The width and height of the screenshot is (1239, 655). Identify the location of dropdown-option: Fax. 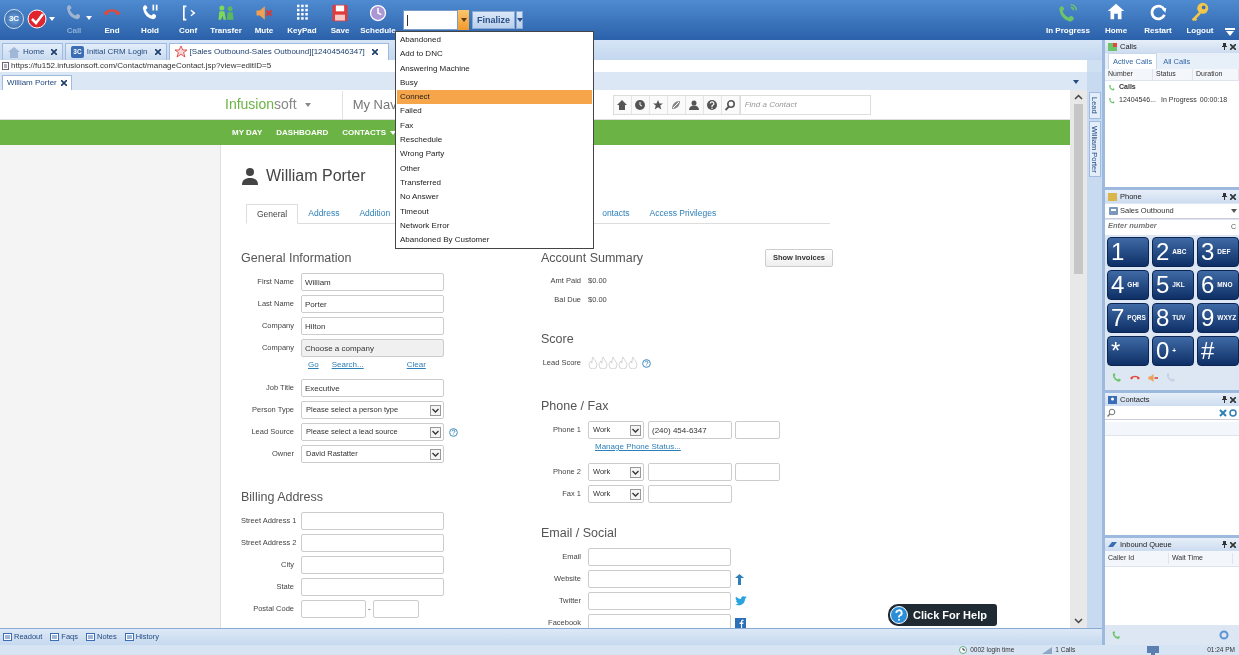
(494, 126).